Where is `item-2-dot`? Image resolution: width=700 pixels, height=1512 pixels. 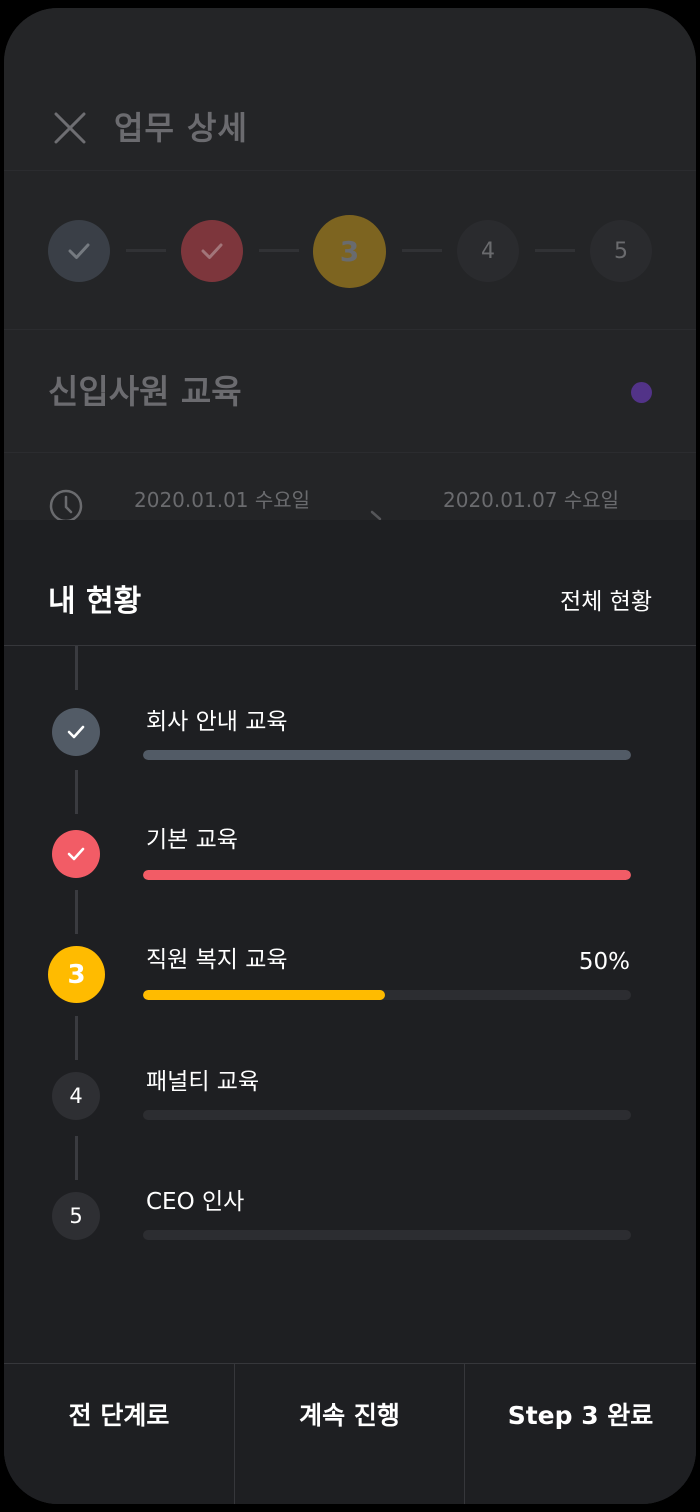 item-2-dot is located at coordinates (76, 854).